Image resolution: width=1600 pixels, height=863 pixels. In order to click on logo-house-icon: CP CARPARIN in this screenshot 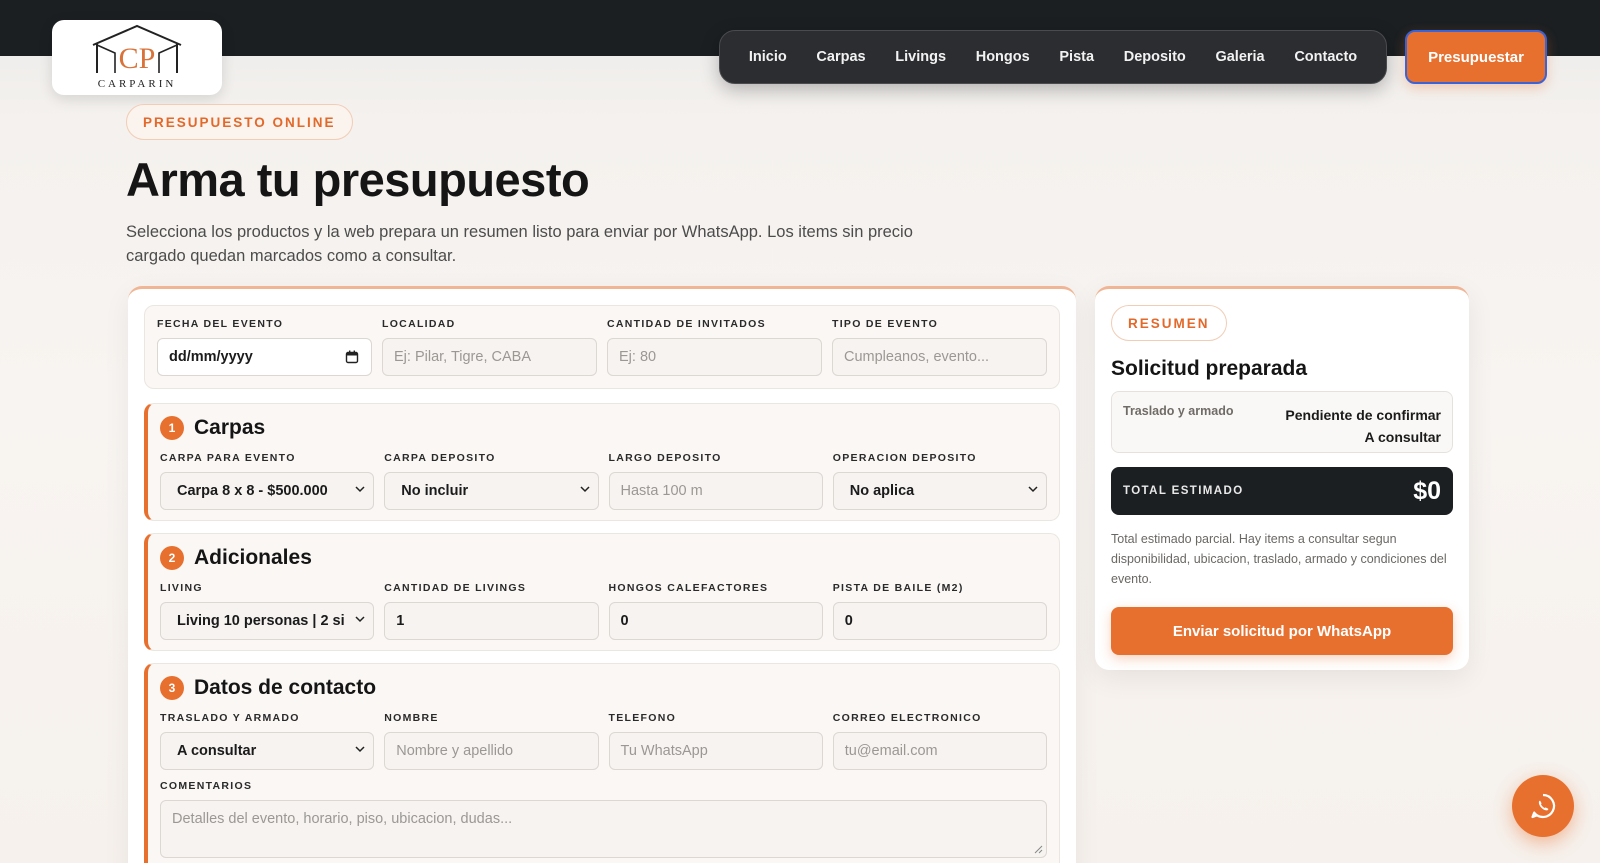, I will do `click(137, 57)`.